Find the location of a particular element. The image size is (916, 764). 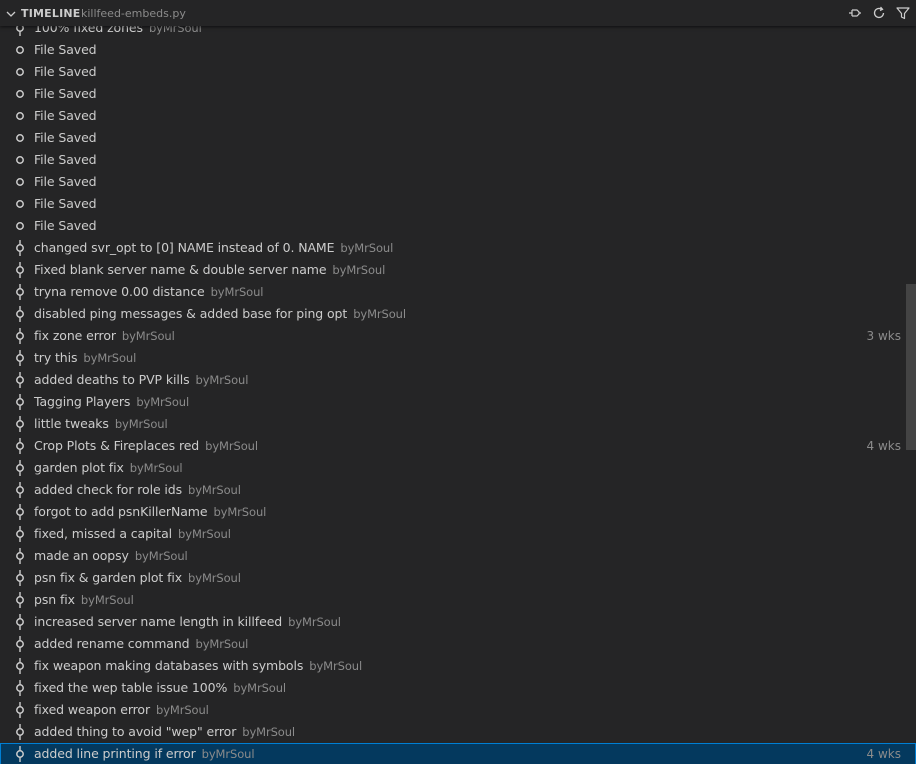

timeline-item-commit: added check for role ids byMrSoul is located at coordinates (458, 490).